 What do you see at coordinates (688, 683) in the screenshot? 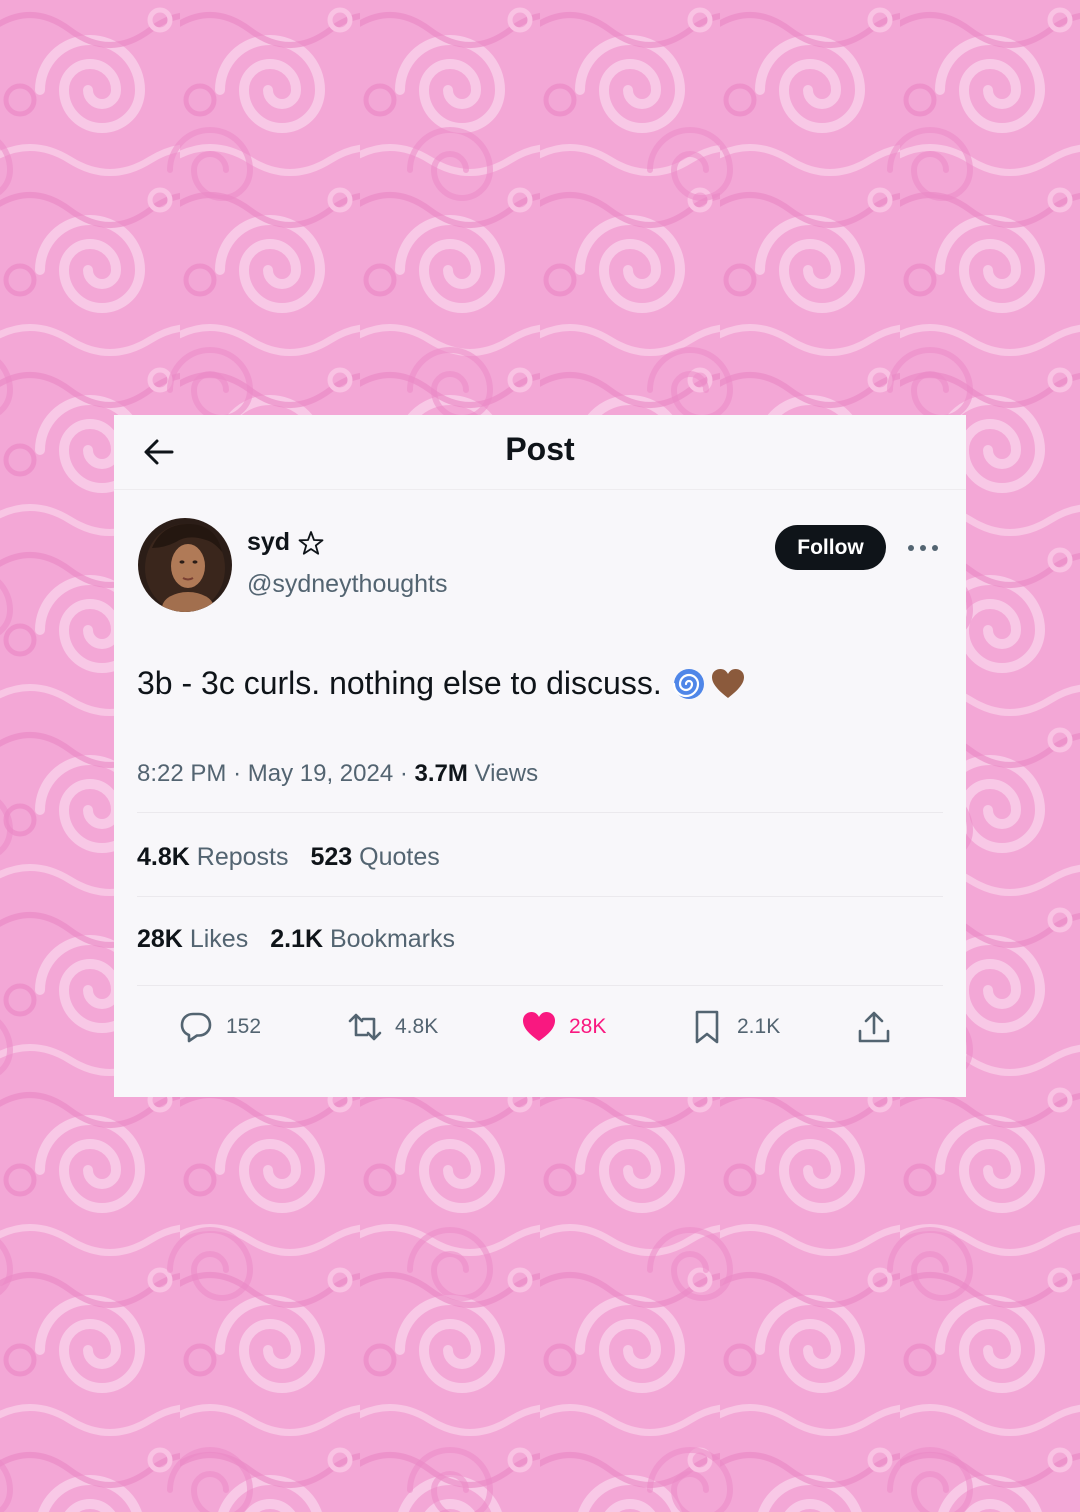
I see `cyclone-emoji-icon` at bounding box center [688, 683].